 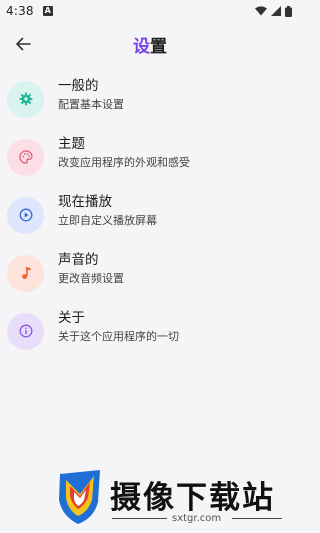 I want to click on settings-item-sound: 声音的 更改音频设置, so click(x=150, y=273).